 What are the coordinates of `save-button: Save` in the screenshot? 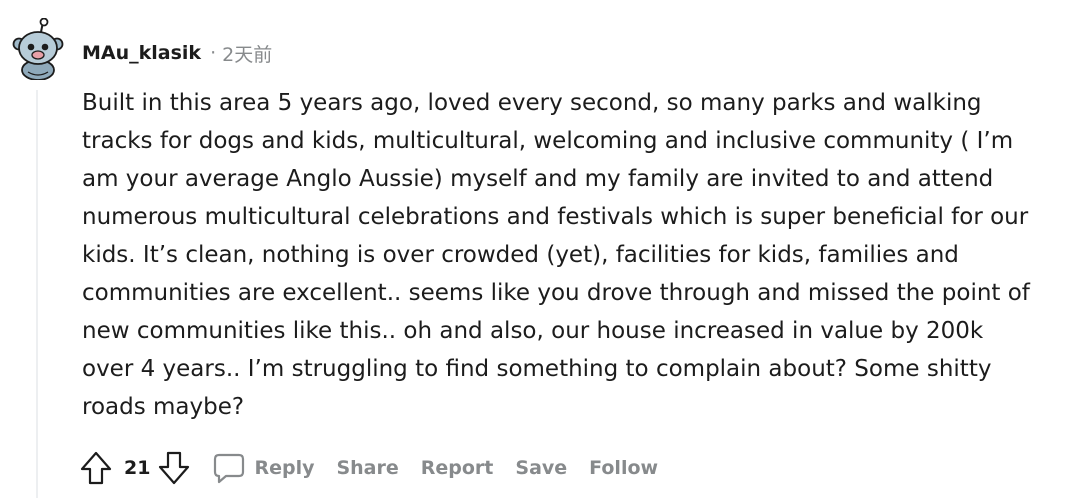 It's located at (541, 468).